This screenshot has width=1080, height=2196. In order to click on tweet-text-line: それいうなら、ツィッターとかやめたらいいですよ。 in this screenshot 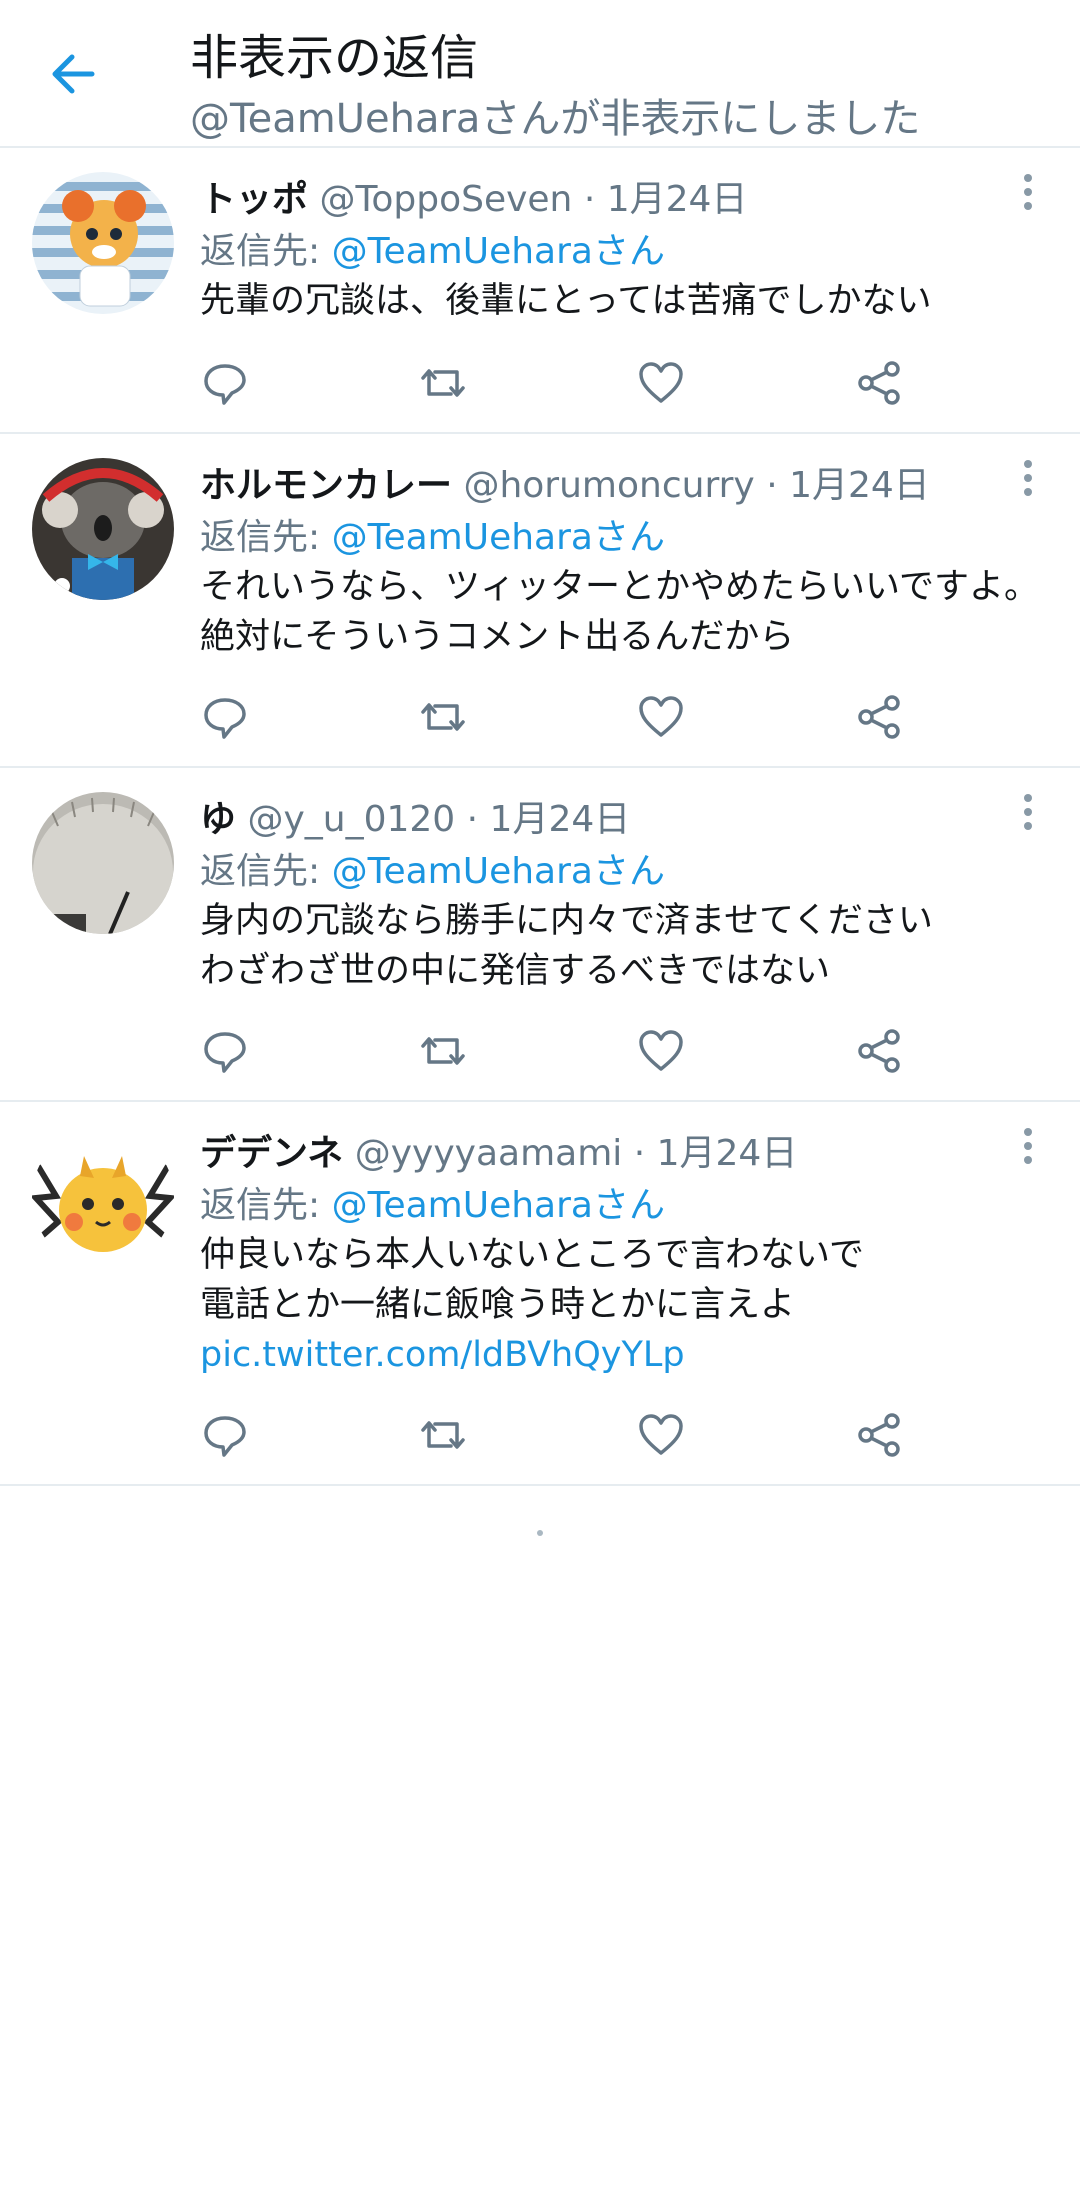, I will do `click(619, 587)`.